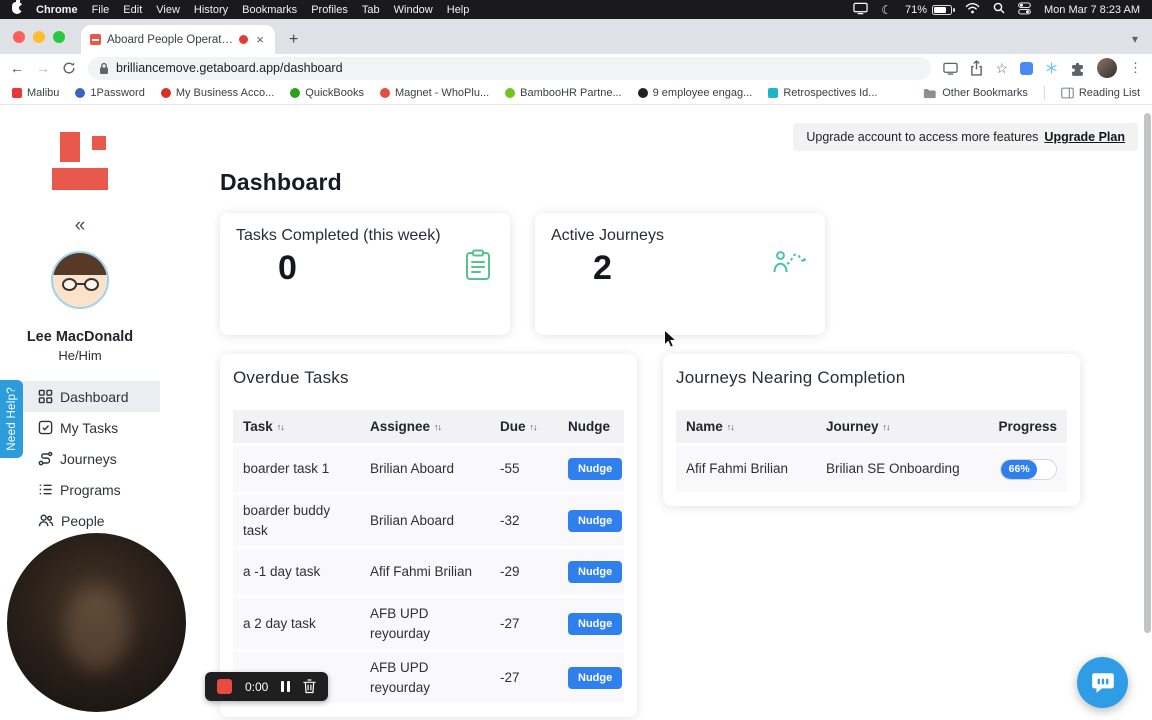 This screenshot has width=1152, height=720. Describe the element at coordinates (458, 10) in the screenshot. I see `menu-help: Help` at that location.